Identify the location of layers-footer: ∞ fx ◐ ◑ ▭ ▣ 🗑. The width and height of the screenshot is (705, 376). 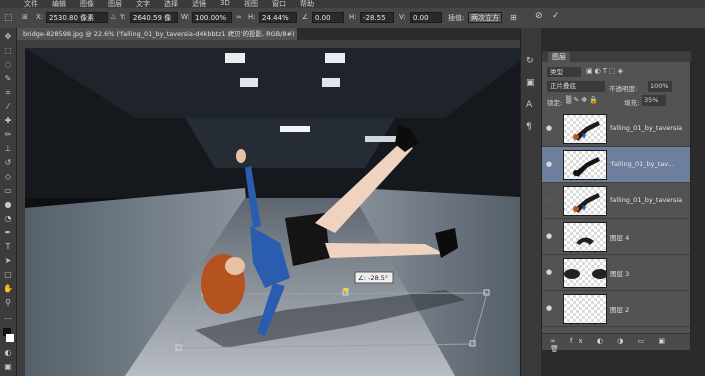
(616, 343).